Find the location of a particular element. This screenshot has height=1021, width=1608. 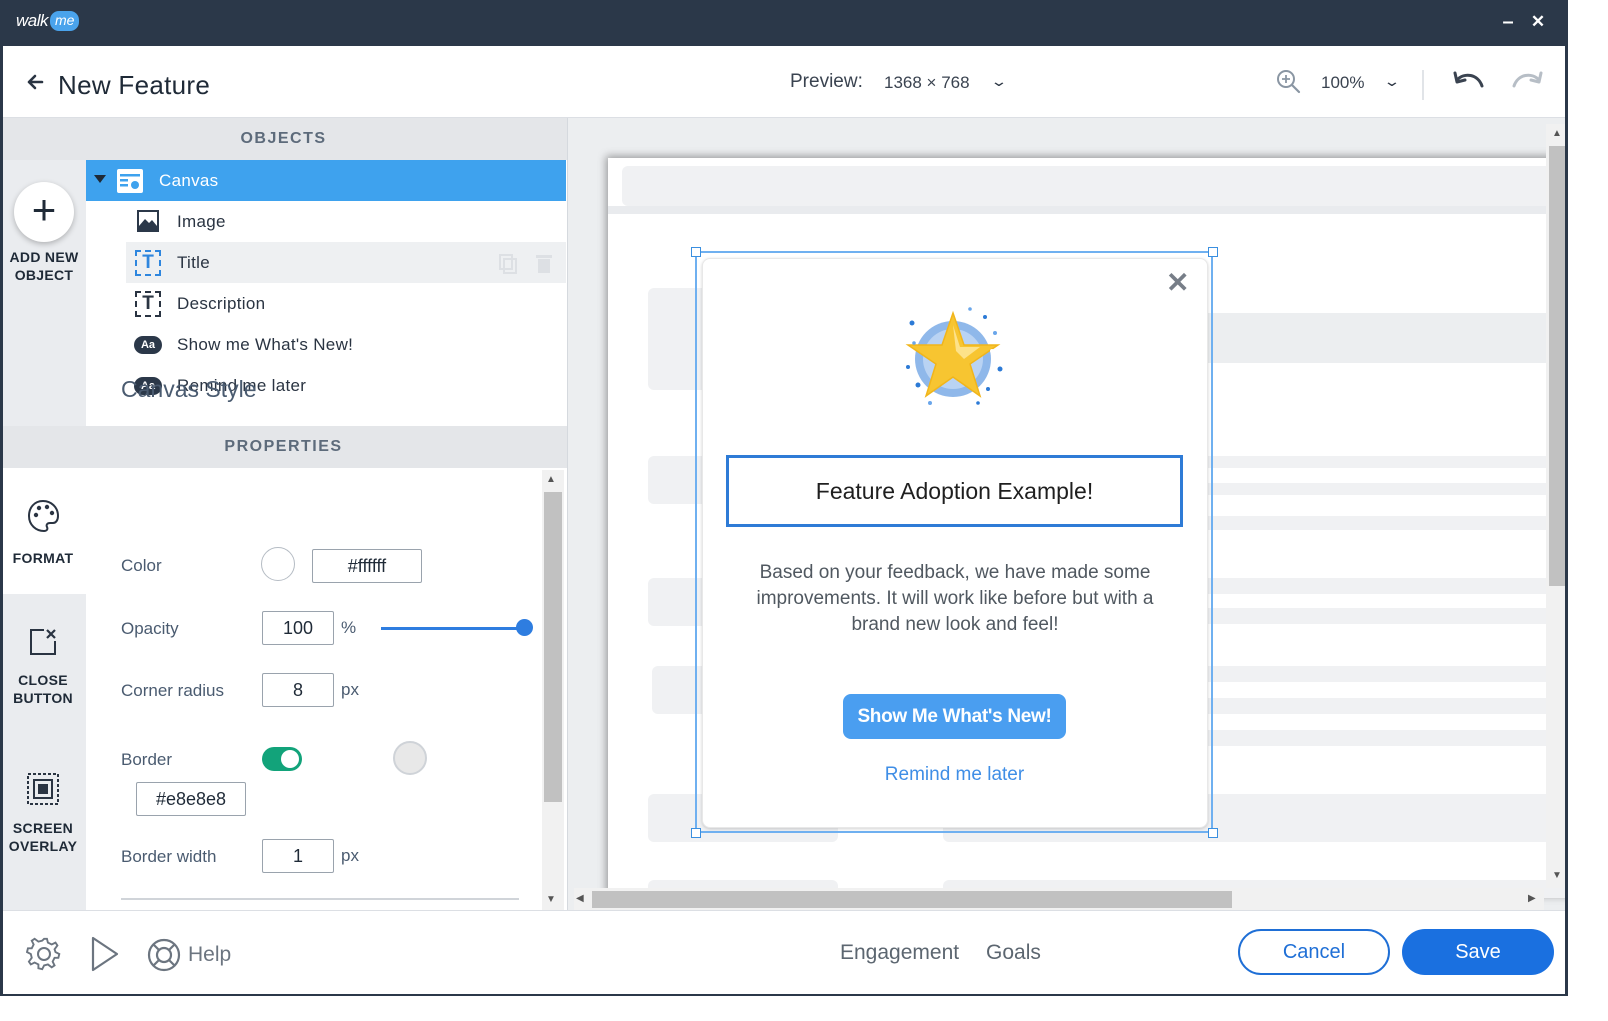

engagement-link: Engagement is located at coordinates (899, 953).